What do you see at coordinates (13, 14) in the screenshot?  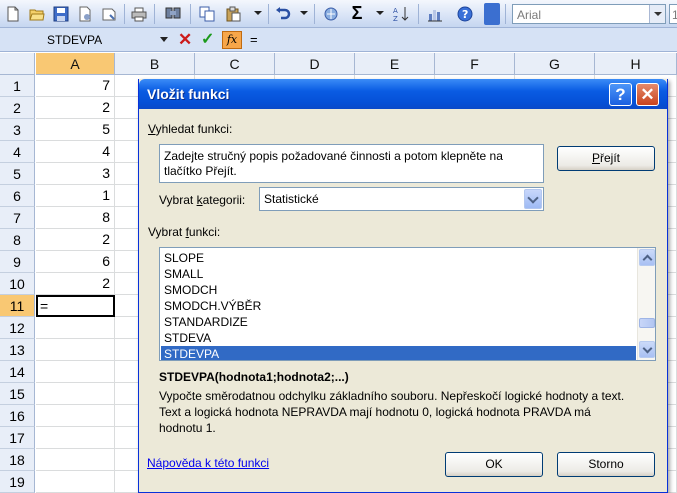 I see `new-file-icon` at bounding box center [13, 14].